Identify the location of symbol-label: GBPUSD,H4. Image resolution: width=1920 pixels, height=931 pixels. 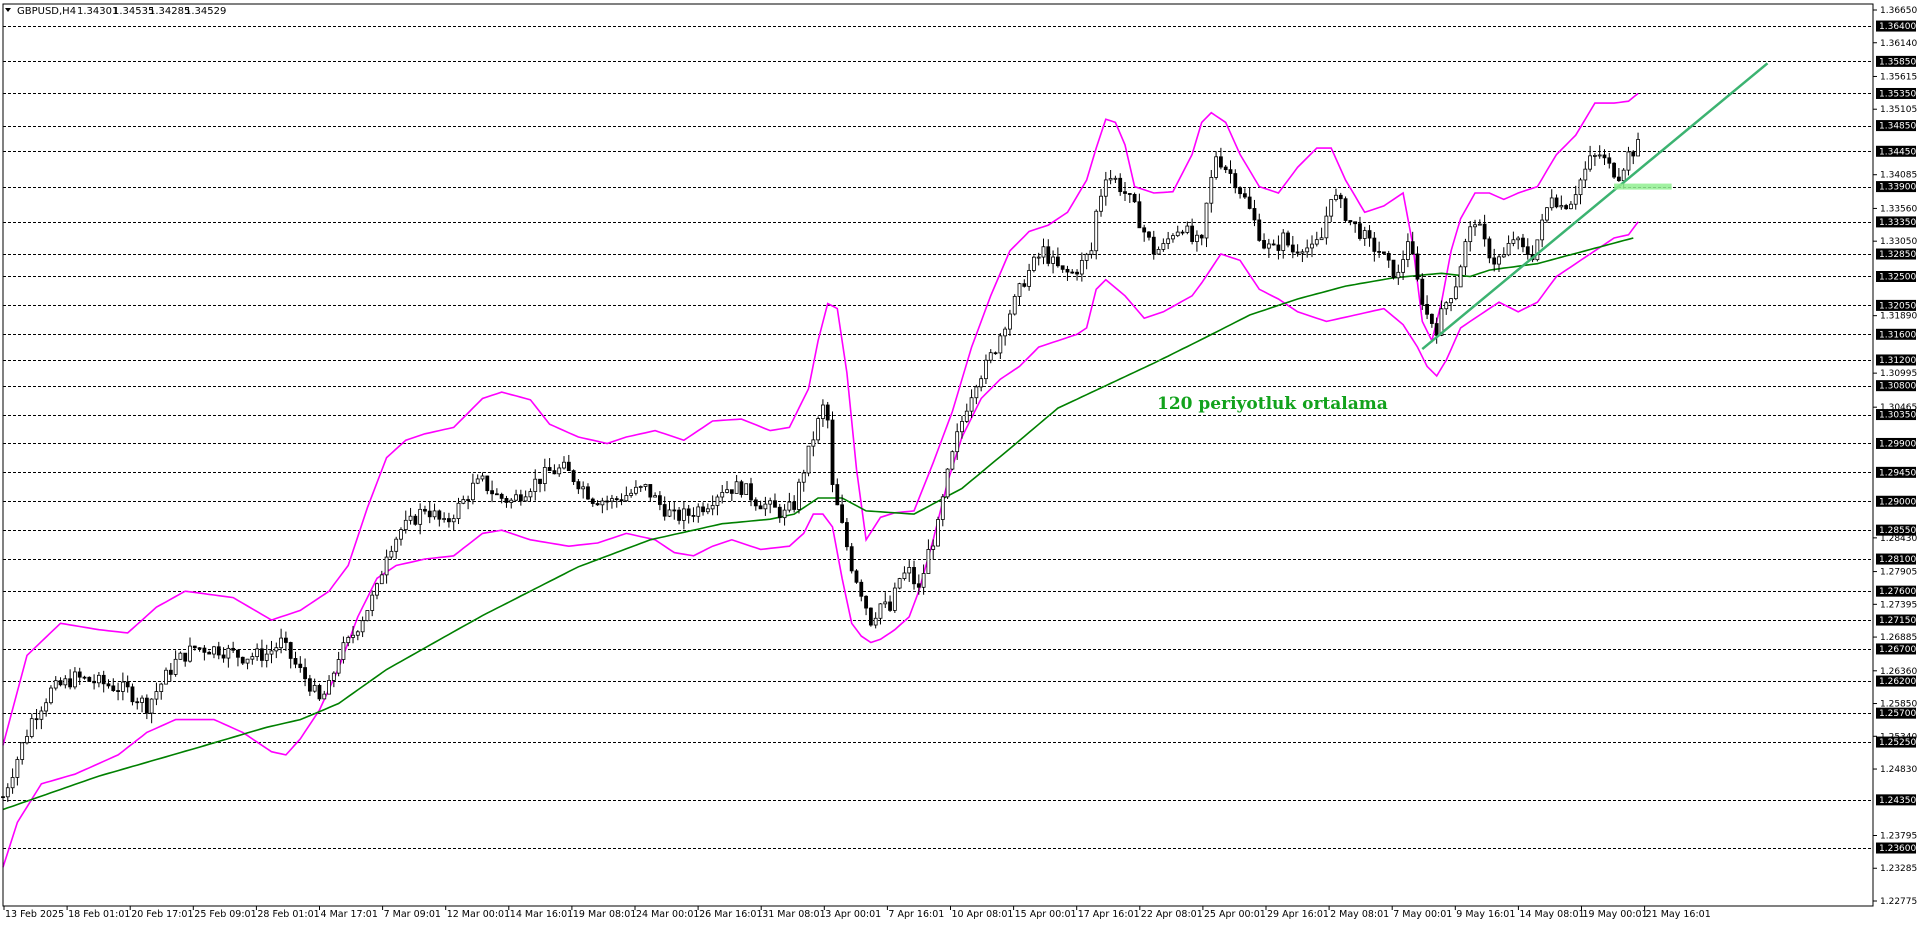
(46, 11).